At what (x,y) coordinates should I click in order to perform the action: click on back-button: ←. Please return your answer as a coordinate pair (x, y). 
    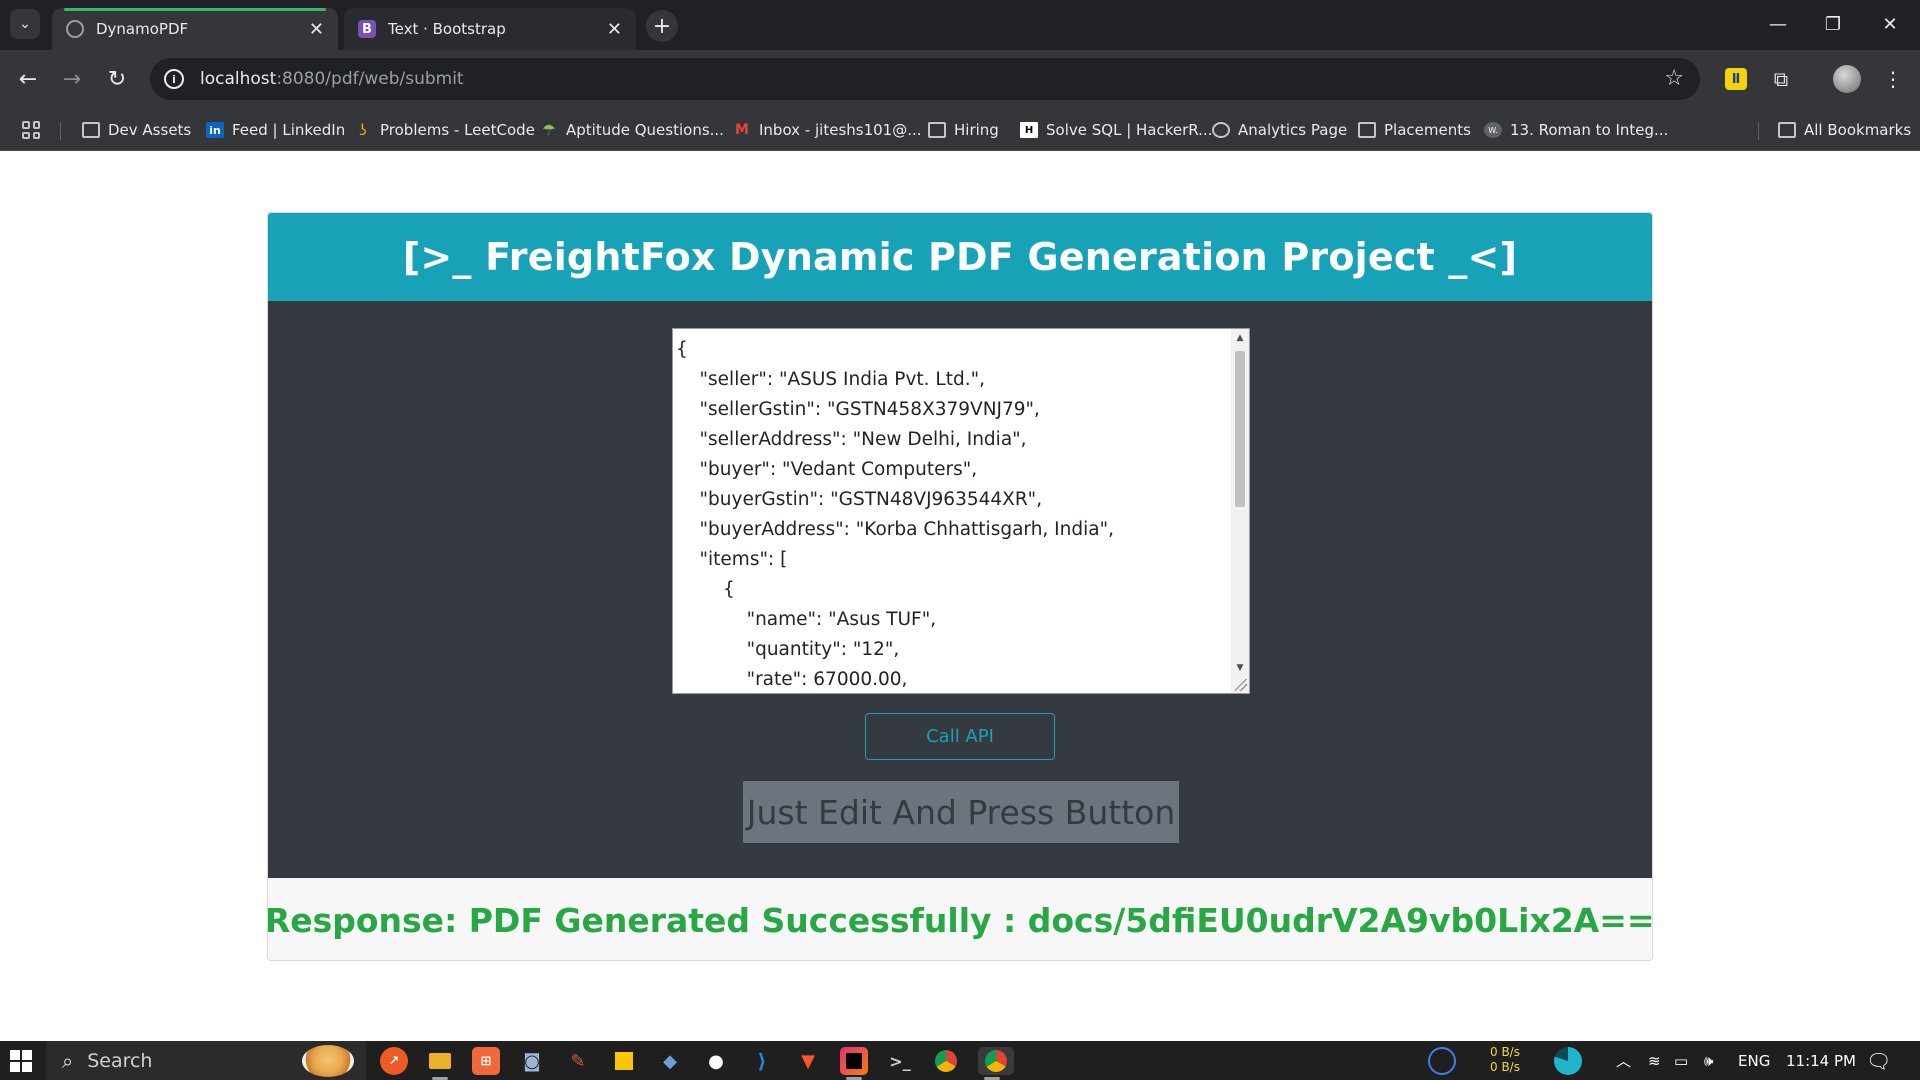
    Looking at the image, I should click on (28, 79).